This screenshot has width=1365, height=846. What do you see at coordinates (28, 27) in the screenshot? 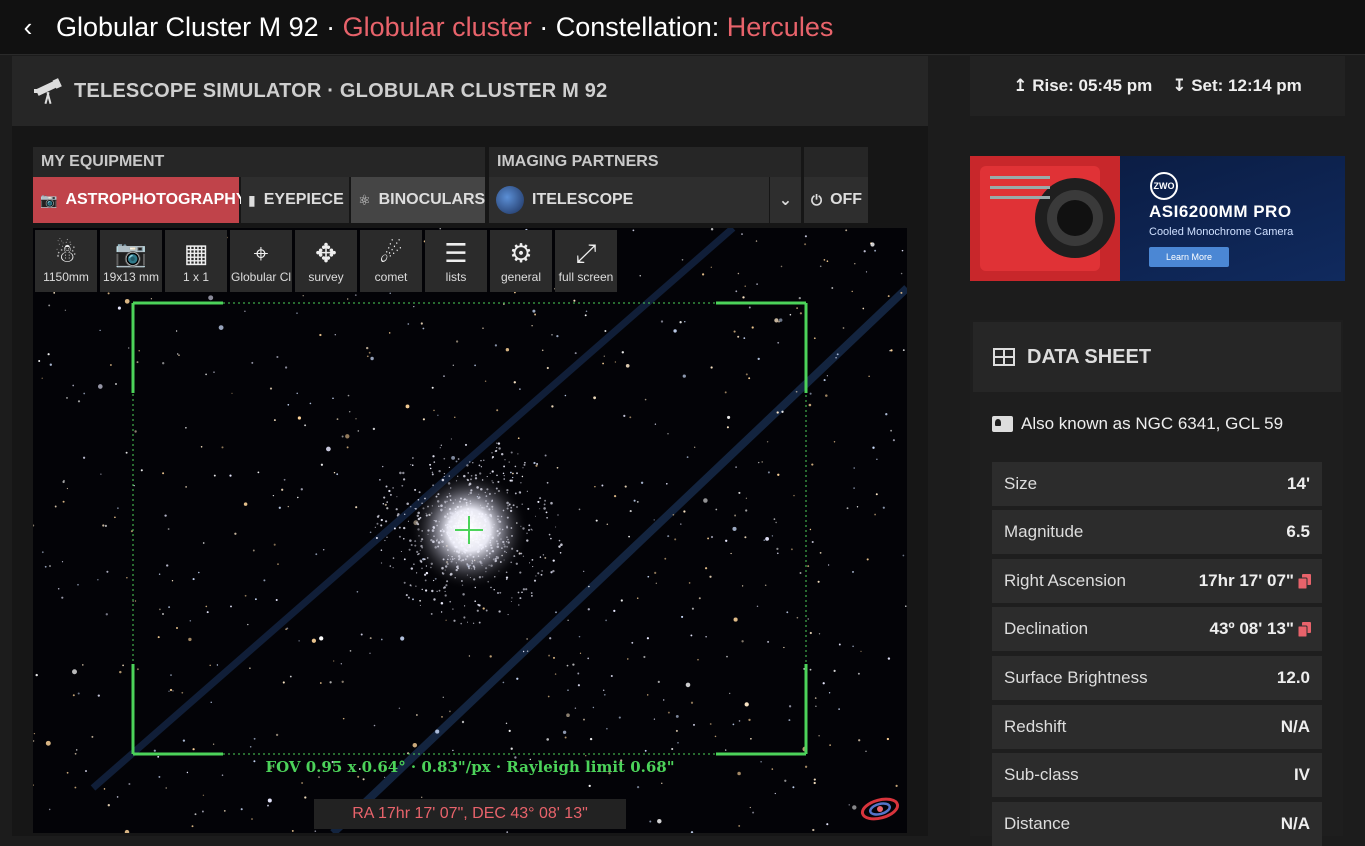
I see `back-chevron-icon: ‹` at bounding box center [28, 27].